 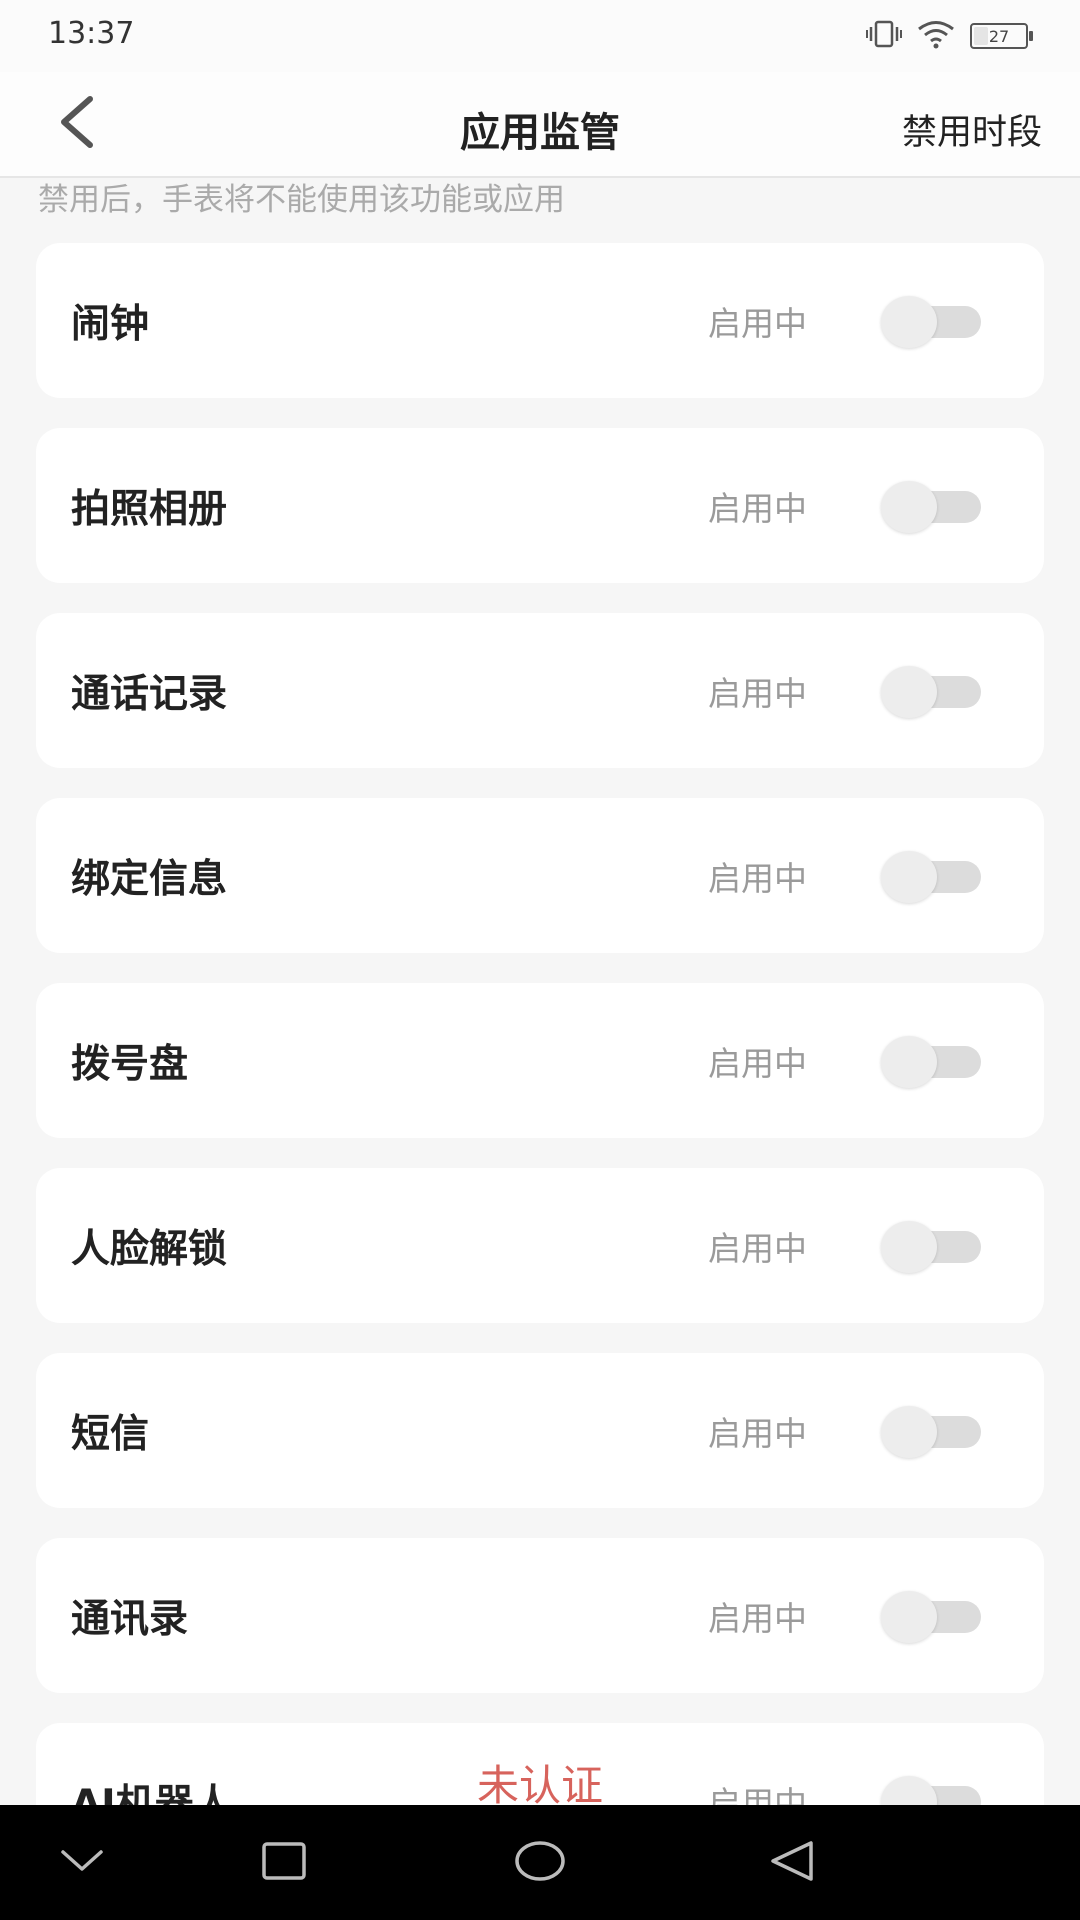 I want to click on app-card: 通话记录 启用中, so click(x=540, y=690).